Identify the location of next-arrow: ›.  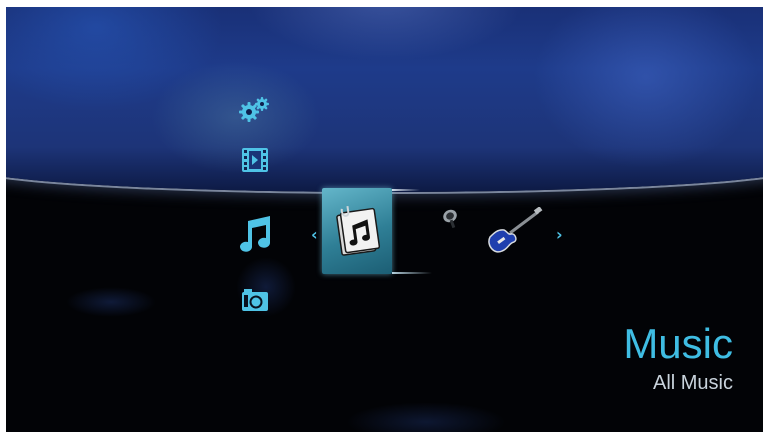
(559, 235).